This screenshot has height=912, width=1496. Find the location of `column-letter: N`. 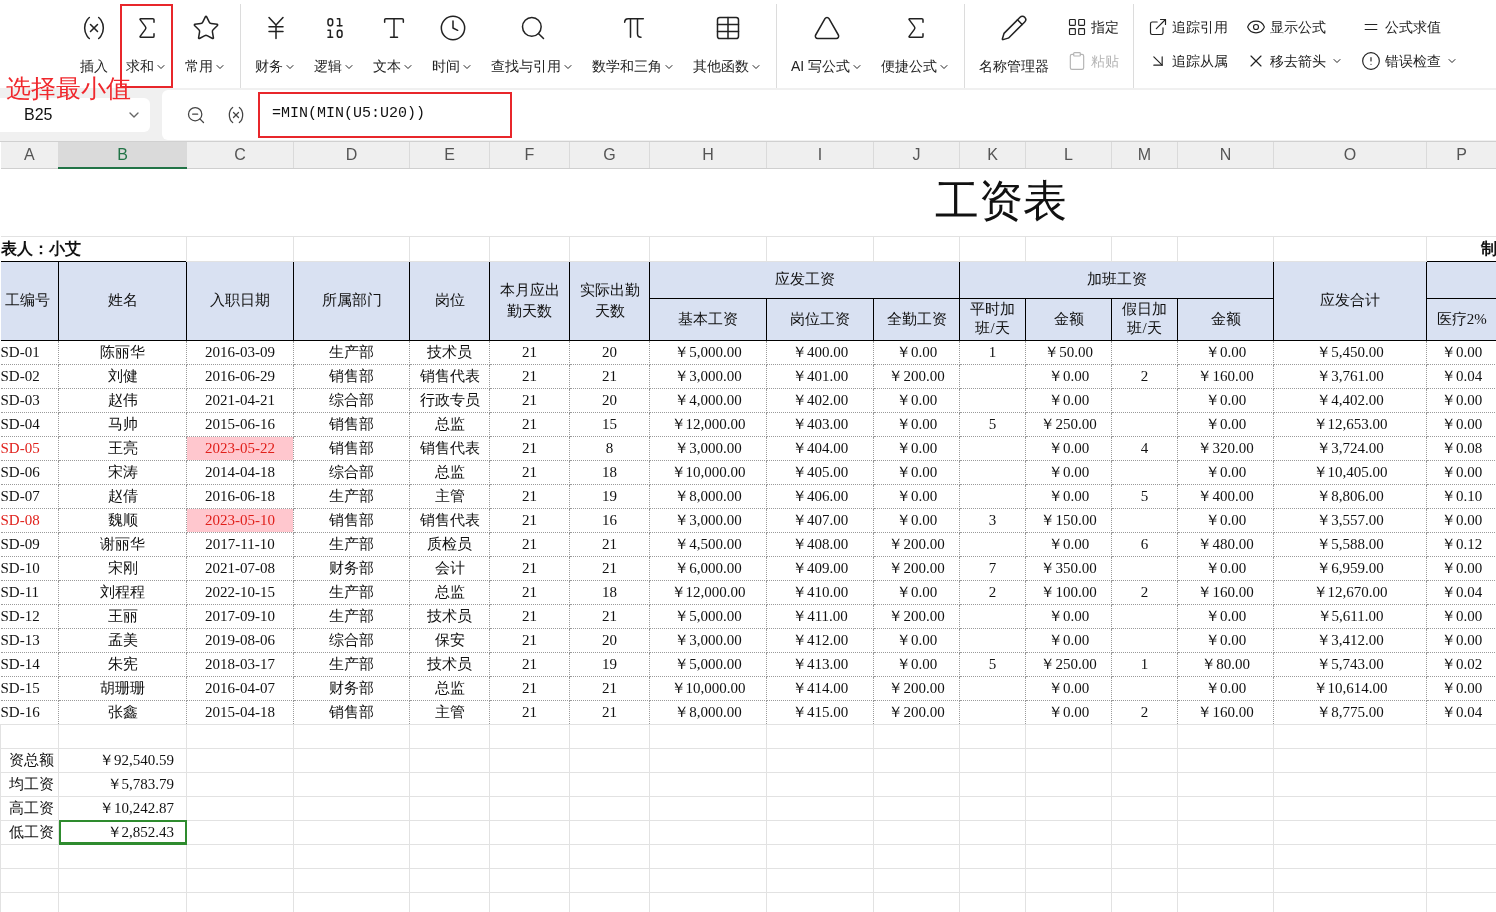

column-letter: N is located at coordinates (1225, 155).